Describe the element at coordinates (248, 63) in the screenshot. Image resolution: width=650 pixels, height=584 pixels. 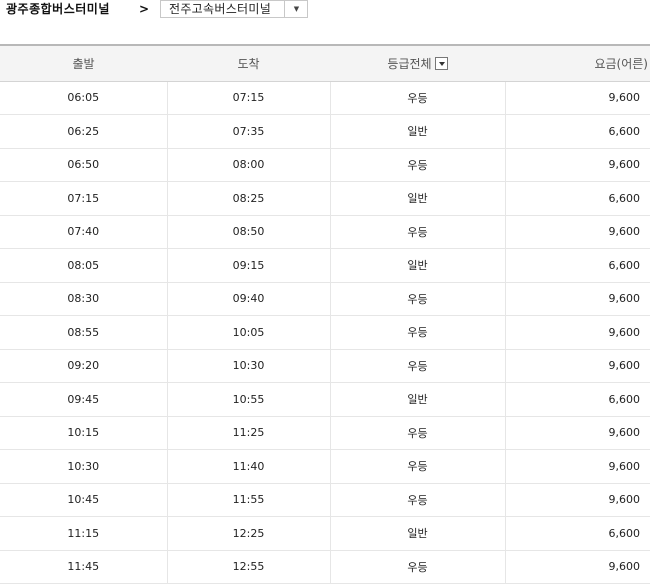
I see `header-arrival: 도착` at that location.